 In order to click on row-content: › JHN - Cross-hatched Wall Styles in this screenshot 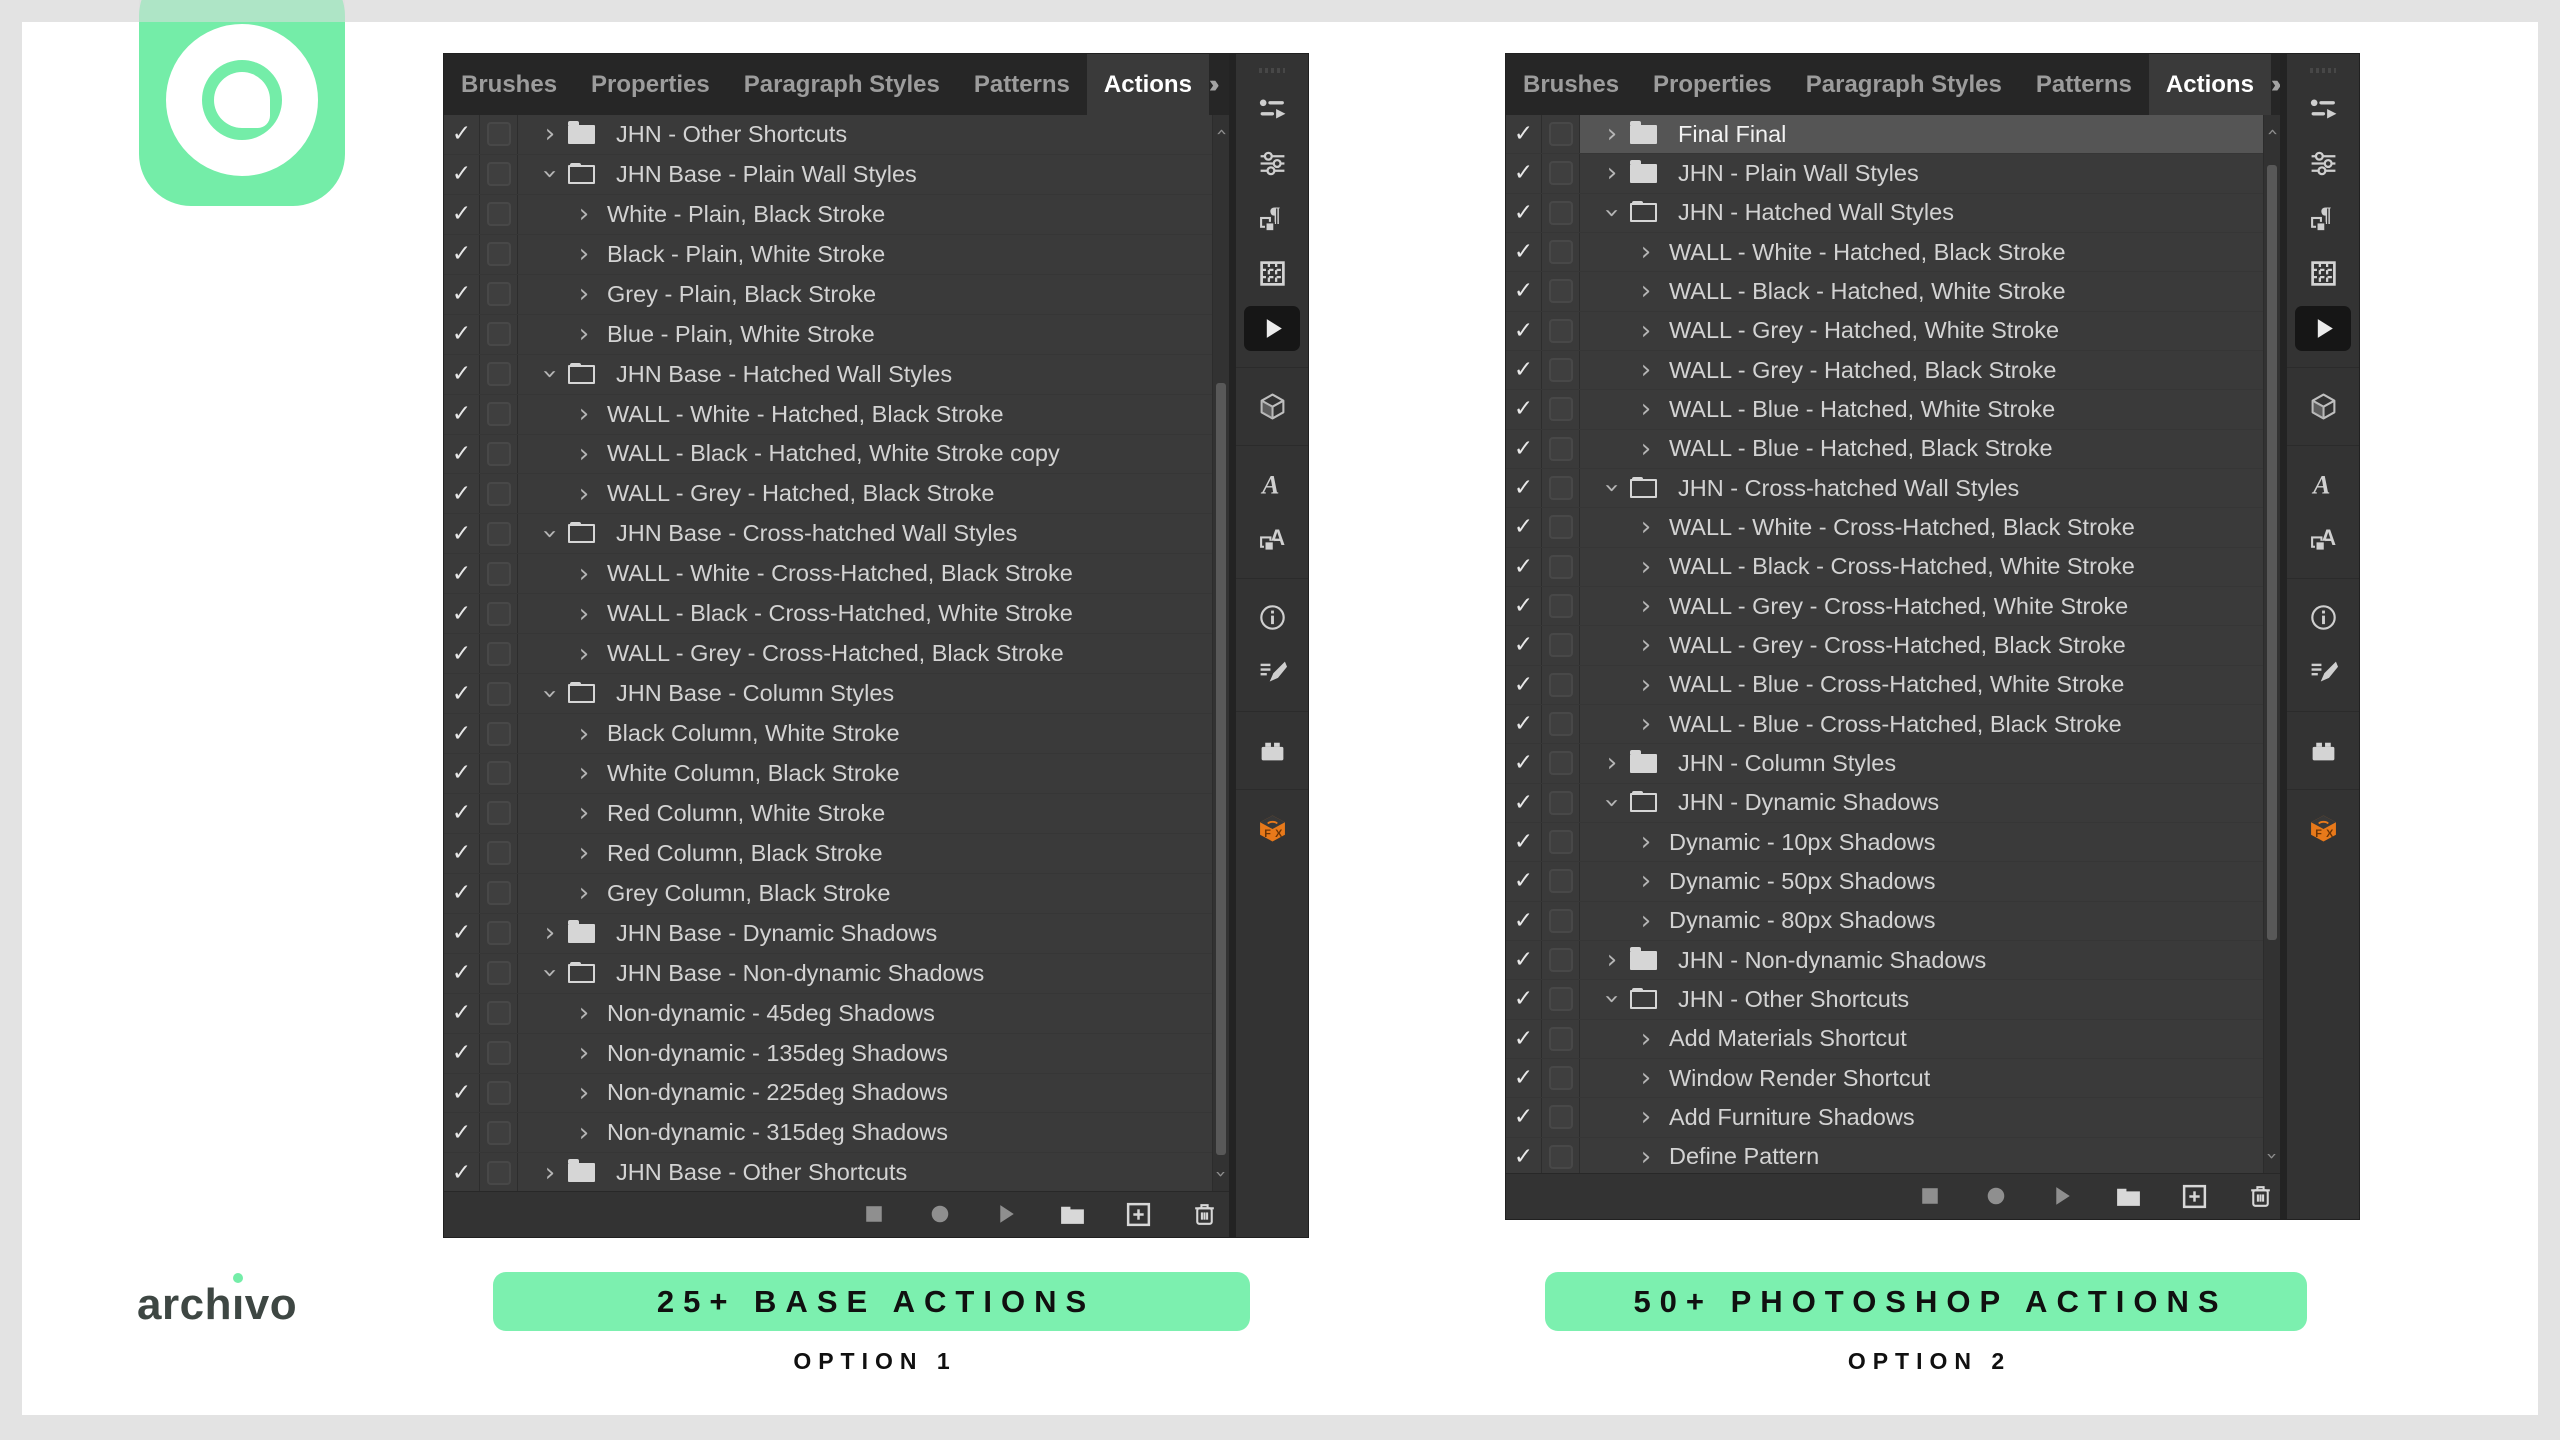, I will do `click(1921, 488)`.